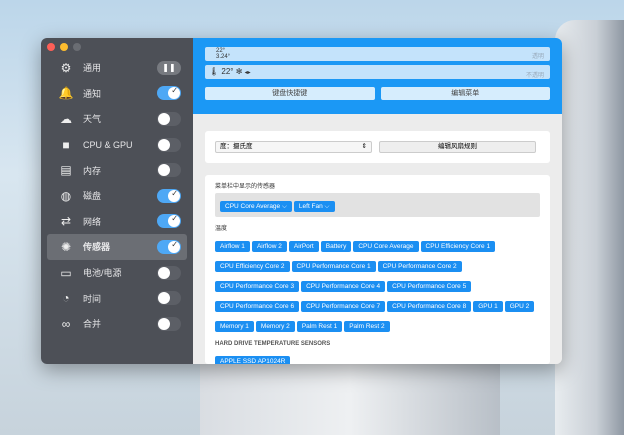 This screenshot has width=624, height=435. What do you see at coordinates (66, 246) in the screenshot?
I see `sensor-icon: ✺` at bounding box center [66, 246].